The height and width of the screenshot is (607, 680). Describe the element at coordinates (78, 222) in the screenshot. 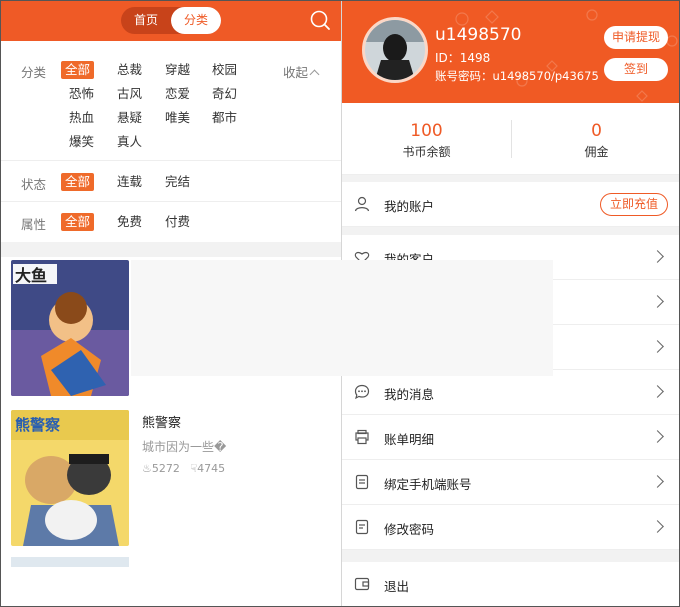

I see `attr-tag-all: 全部` at that location.